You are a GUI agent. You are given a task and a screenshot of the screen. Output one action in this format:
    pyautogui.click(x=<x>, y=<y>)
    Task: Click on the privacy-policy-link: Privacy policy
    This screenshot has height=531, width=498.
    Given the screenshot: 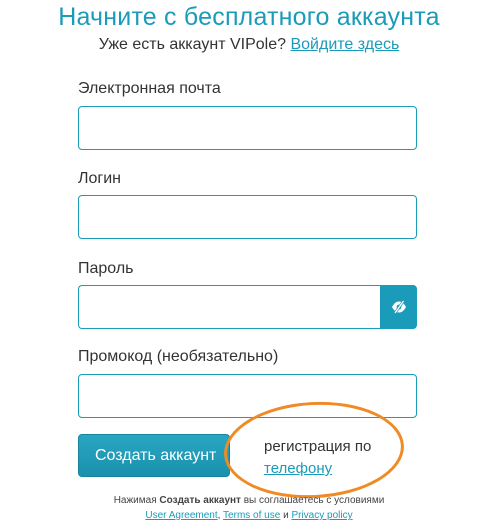 What is the action you would take?
    pyautogui.click(x=321, y=515)
    